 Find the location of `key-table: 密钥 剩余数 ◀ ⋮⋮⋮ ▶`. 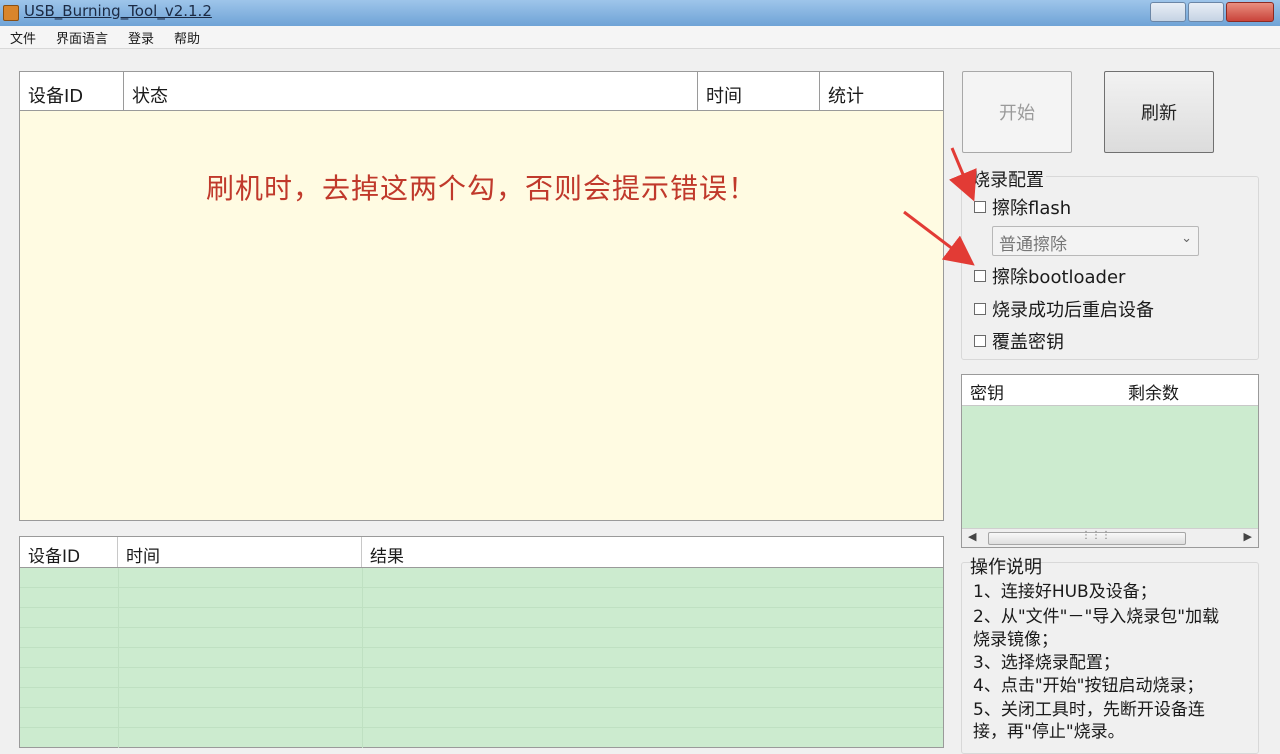

key-table: 密钥 剩余数 ◀ ⋮⋮⋮ ▶ is located at coordinates (1110, 461).